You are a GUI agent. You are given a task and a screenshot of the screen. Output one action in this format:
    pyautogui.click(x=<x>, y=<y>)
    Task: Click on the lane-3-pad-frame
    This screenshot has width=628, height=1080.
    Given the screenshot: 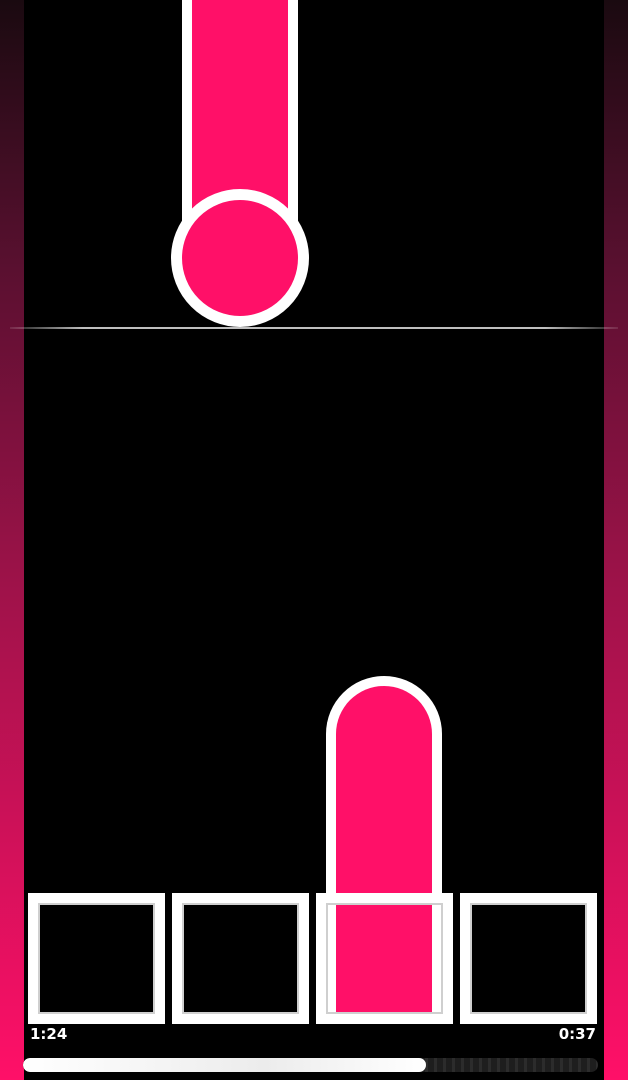 What is the action you would take?
    pyautogui.click(x=384, y=958)
    